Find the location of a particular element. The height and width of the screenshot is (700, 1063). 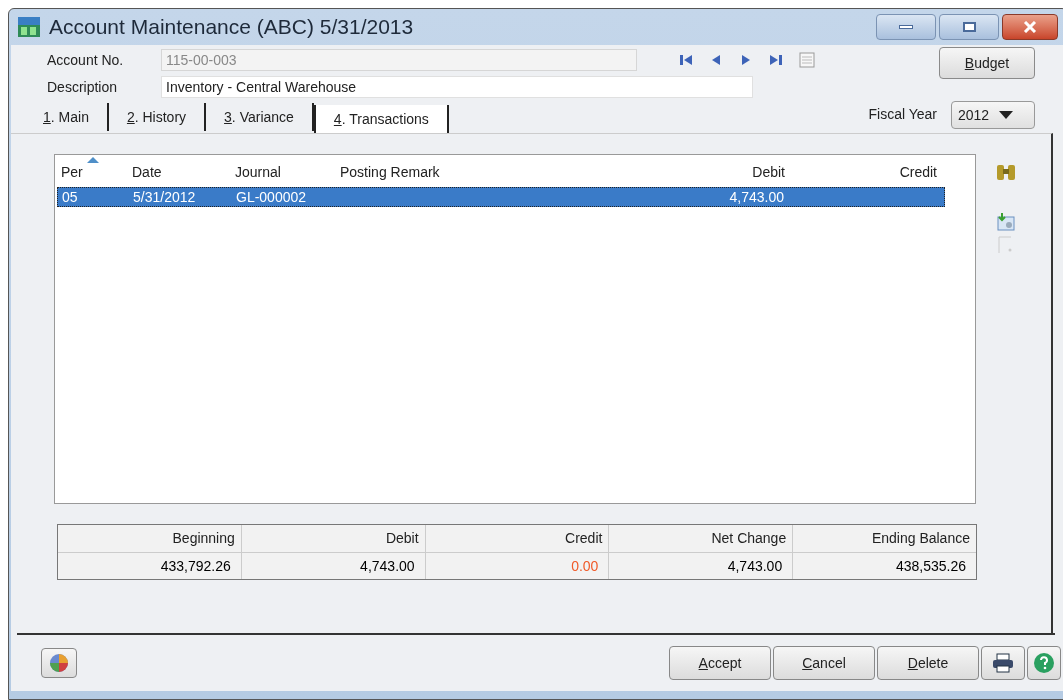

tab: 1. Main is located at coordinates (67, 117).